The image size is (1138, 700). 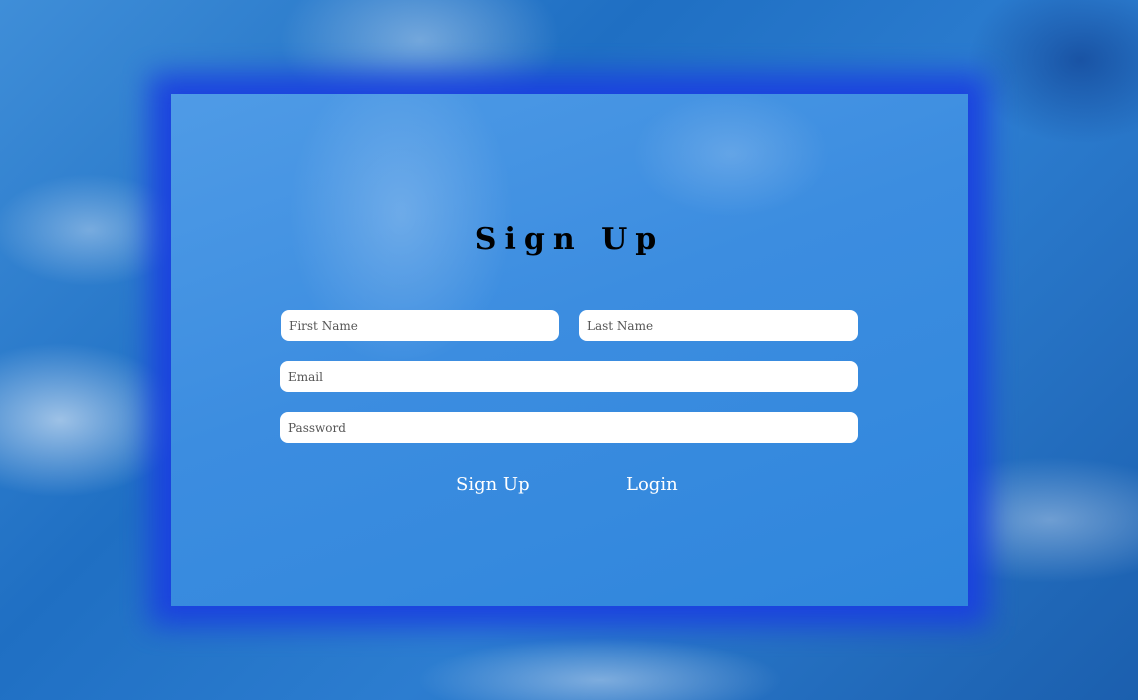 I want to click on sign-up-button: Sign Up, so click(x=493, y=484).